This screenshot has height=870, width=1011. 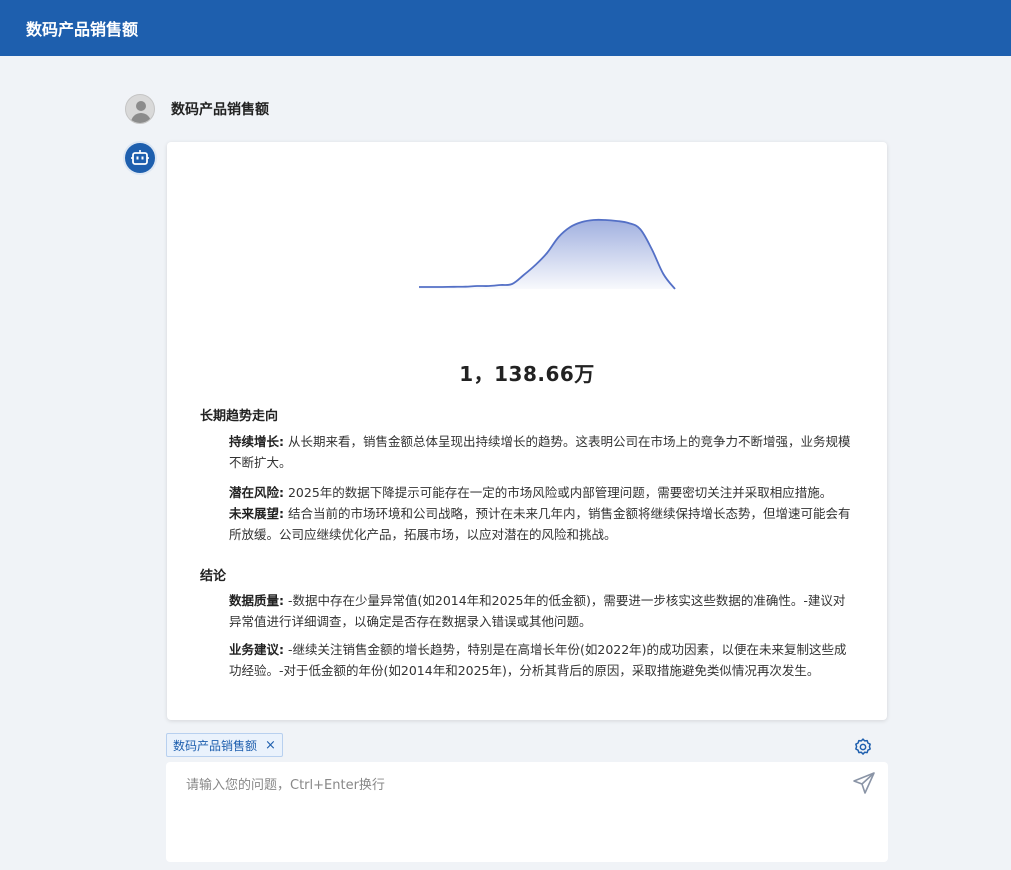 I want to click on robot-icon, so click(x=140, y=158).